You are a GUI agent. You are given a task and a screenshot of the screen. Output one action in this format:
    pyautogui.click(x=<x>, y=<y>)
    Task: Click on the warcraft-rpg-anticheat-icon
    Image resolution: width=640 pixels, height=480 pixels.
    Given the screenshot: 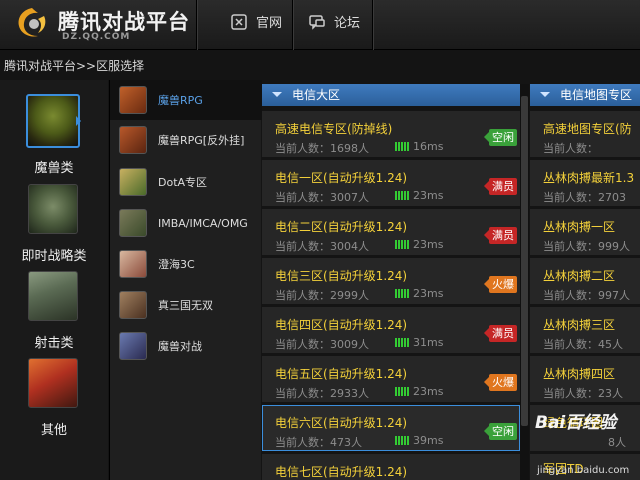 What is the action you would take?
    pyautogui.click(x=133, y=140)
    